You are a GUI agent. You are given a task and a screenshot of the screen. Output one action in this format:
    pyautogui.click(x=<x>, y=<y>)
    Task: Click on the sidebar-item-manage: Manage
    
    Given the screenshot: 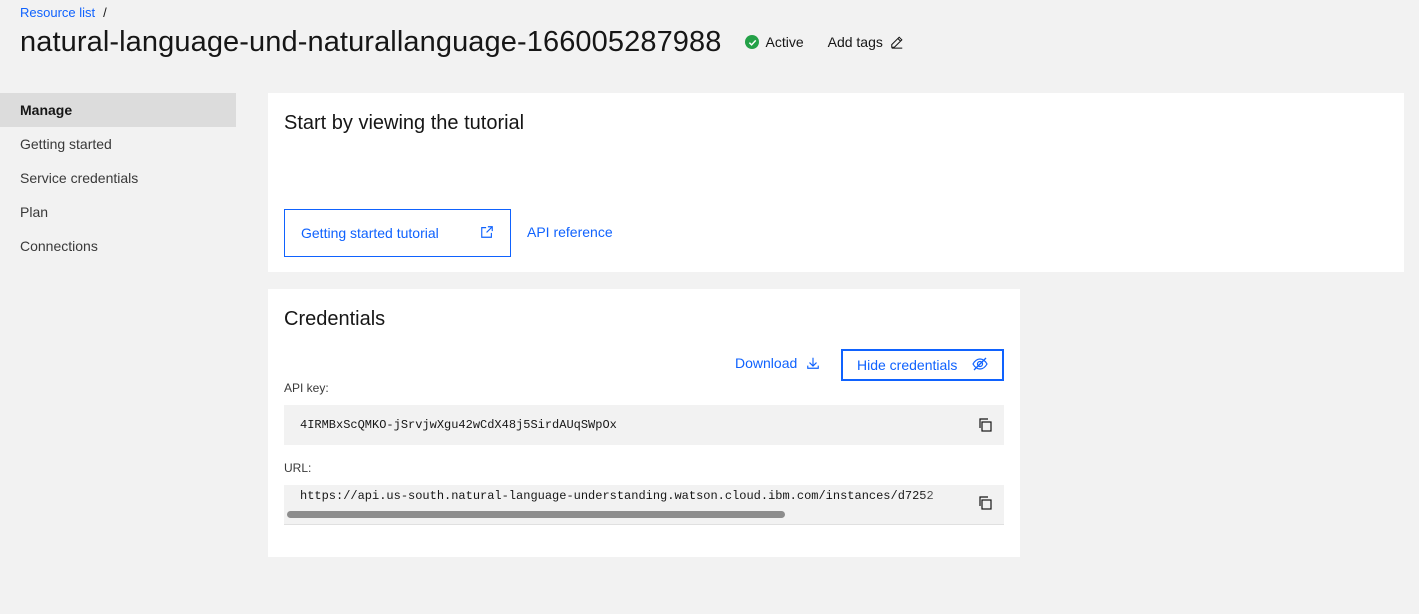 What is the action you would take?
    pyautogui.click(x=118, y=110)
    